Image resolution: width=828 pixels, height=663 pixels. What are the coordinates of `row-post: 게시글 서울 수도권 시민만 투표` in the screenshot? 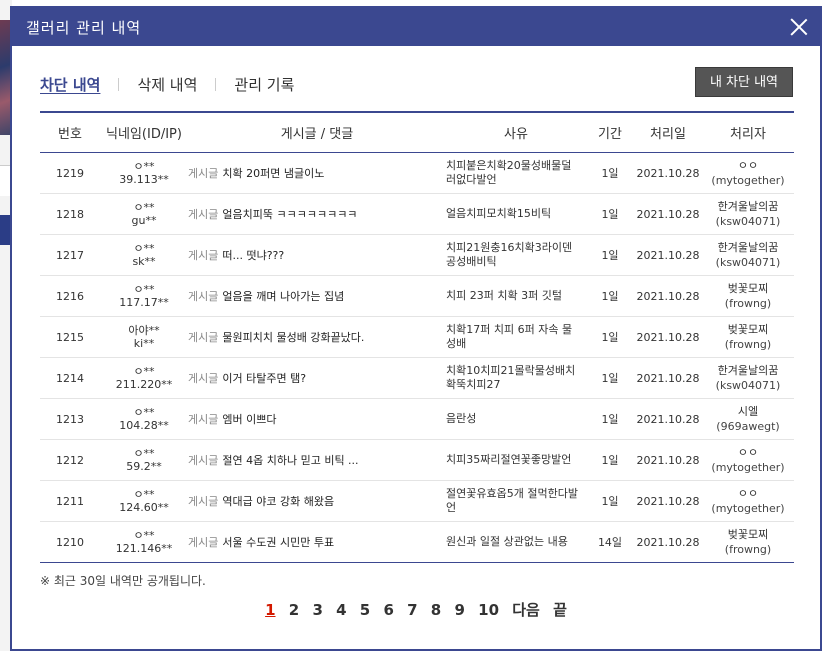 It's located at (317, 542).